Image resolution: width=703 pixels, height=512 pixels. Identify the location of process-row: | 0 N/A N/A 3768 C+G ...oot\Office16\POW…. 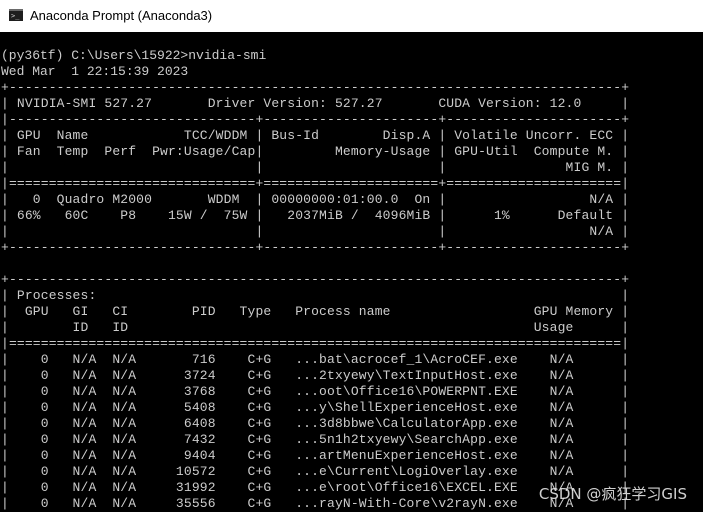
(315, 391).